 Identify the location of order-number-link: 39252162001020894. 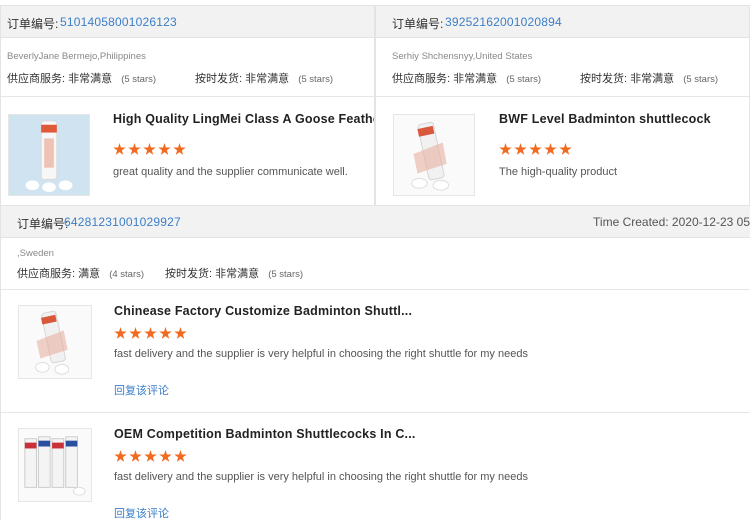
(503, 22).